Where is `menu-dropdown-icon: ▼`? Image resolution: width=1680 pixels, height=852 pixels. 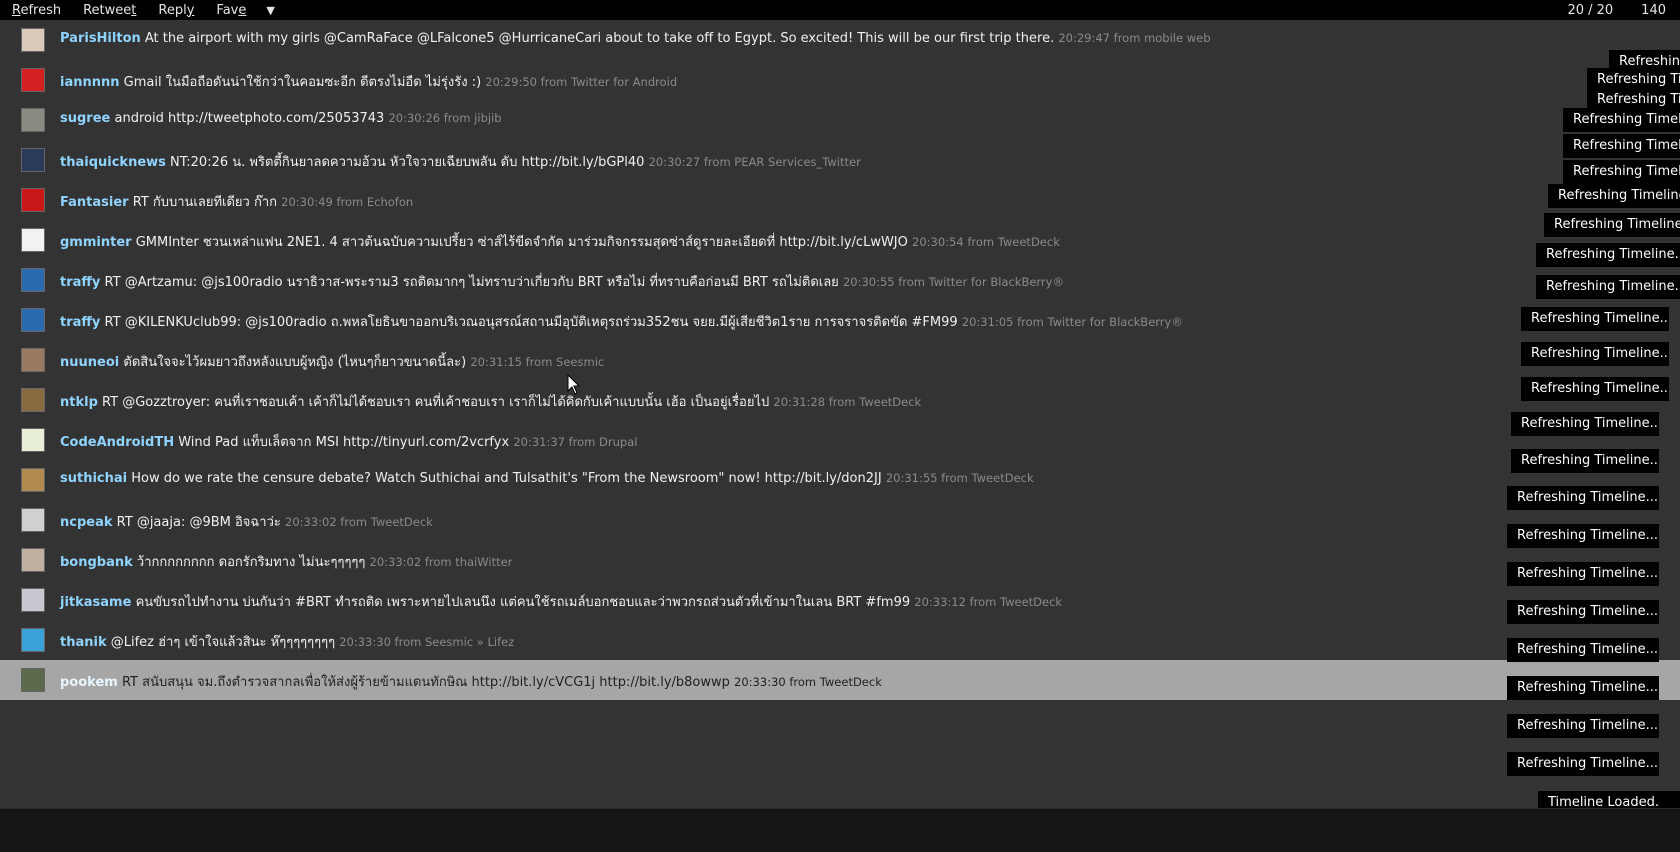 menu-dropdown-icon: ▼ is located at coordinates (270, 10).